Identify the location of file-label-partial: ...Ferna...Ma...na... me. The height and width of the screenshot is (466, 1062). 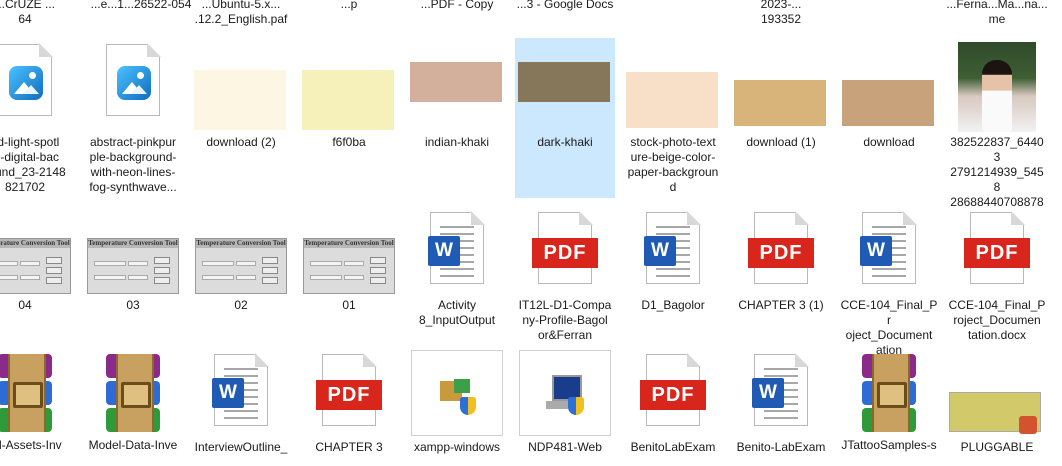
(997, 13).